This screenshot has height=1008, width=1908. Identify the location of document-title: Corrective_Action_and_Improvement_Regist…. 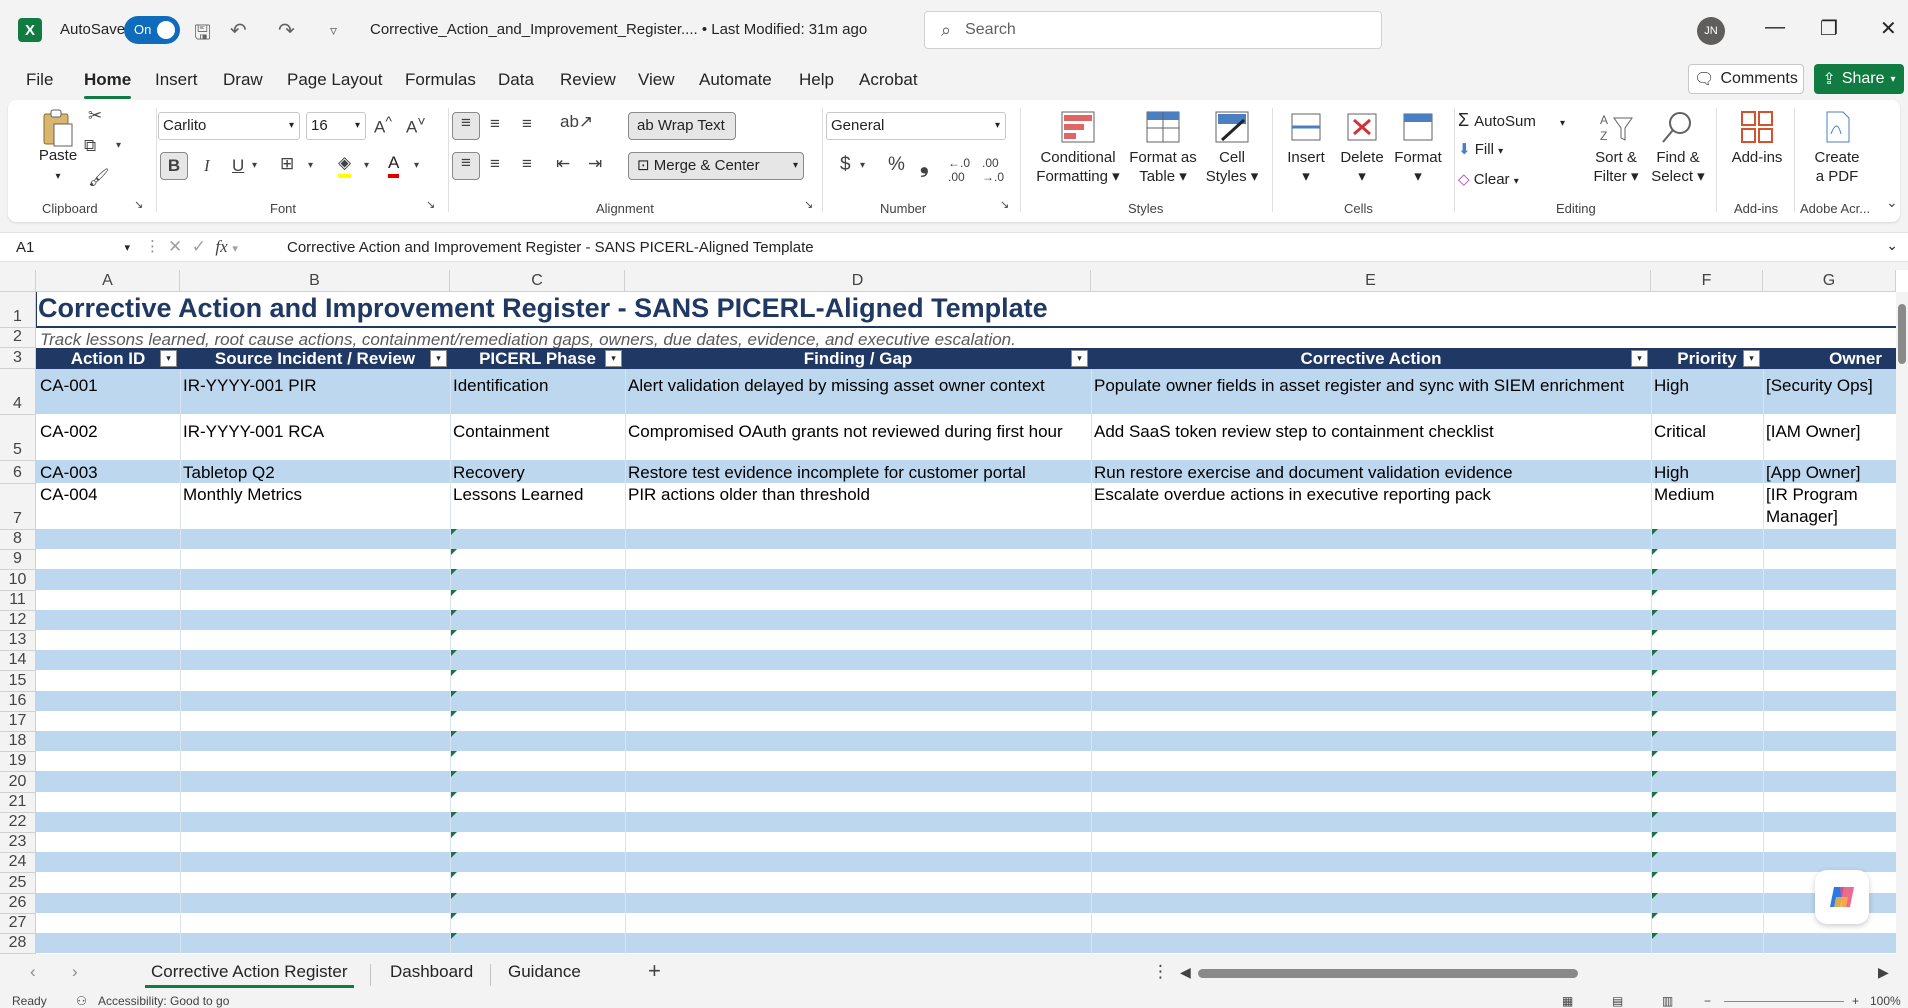
(618, 29).